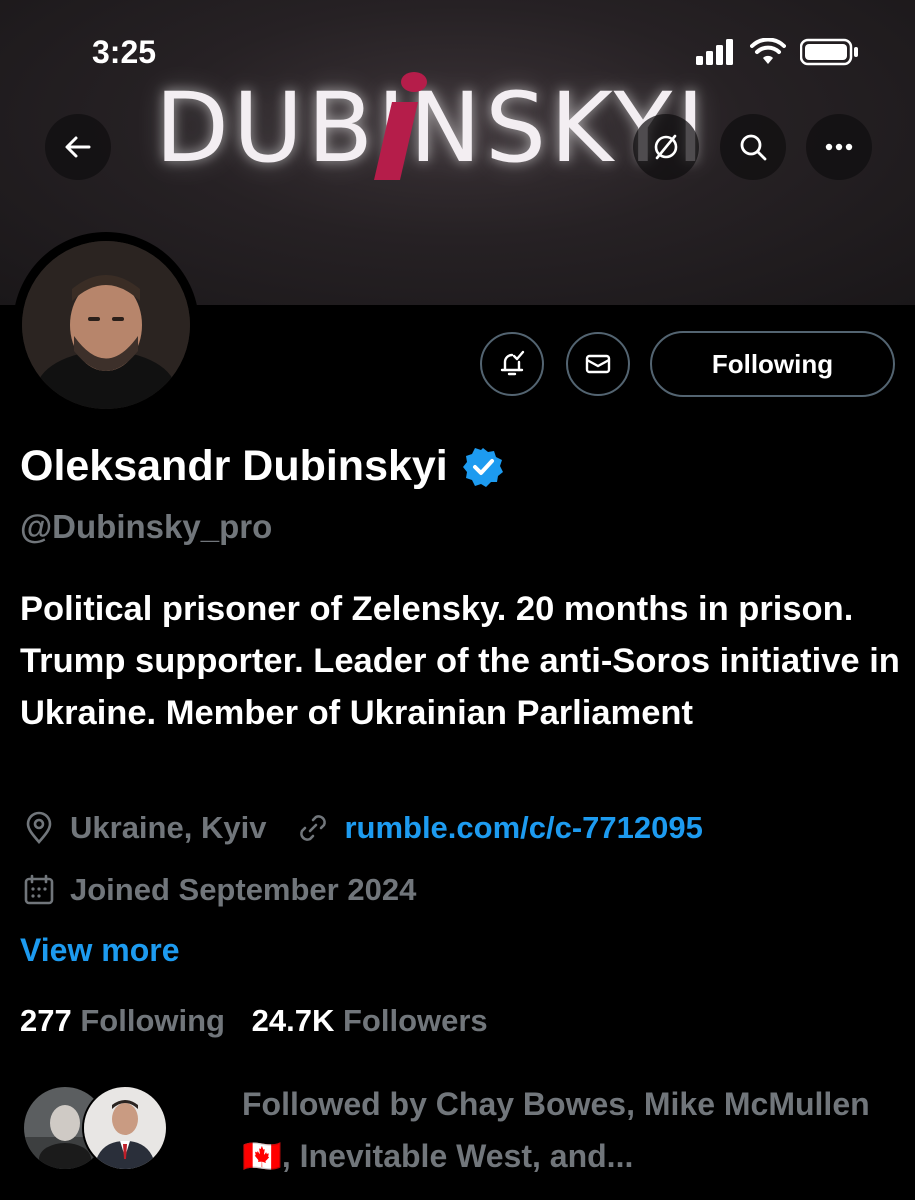 This screenshot has height=1200, width=915. I want to click on battery-icon, so click(829, 52).